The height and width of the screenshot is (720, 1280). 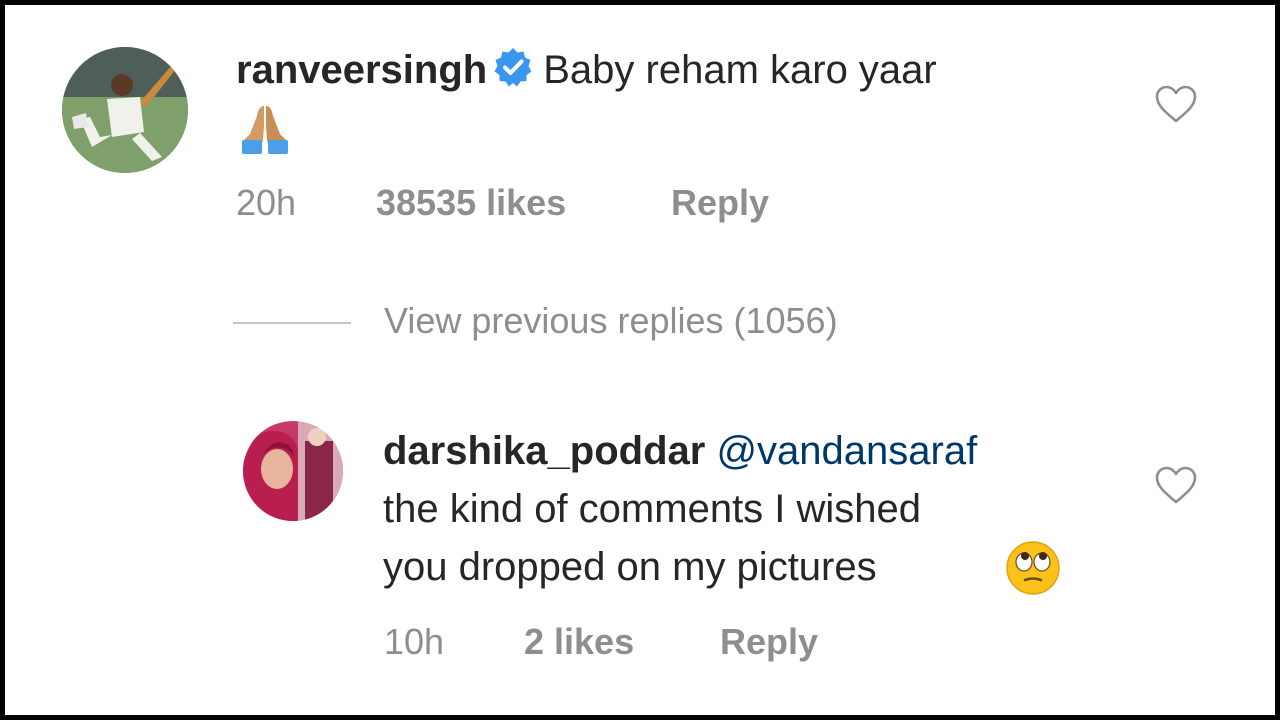 What do you see at coordinates (513, 74) in the screenshot?
I see `verified-badge-icon` at bounding box center [513, 74].